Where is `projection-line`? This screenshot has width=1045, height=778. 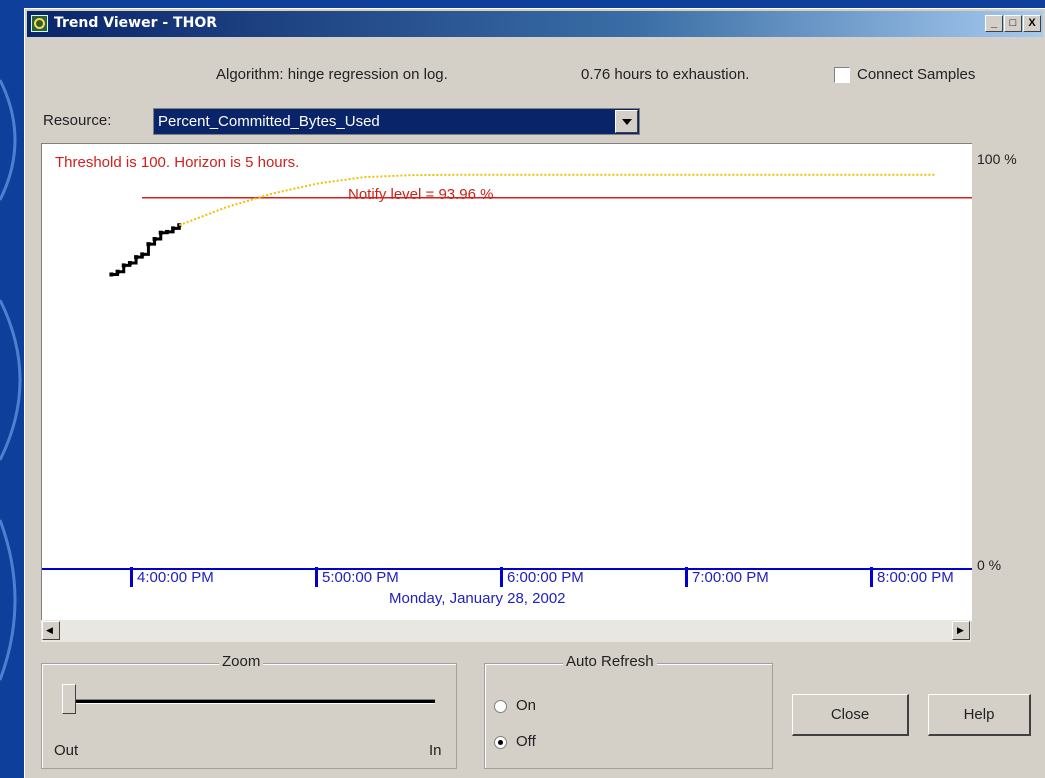 projection-line is located at coordinates (556, 200).